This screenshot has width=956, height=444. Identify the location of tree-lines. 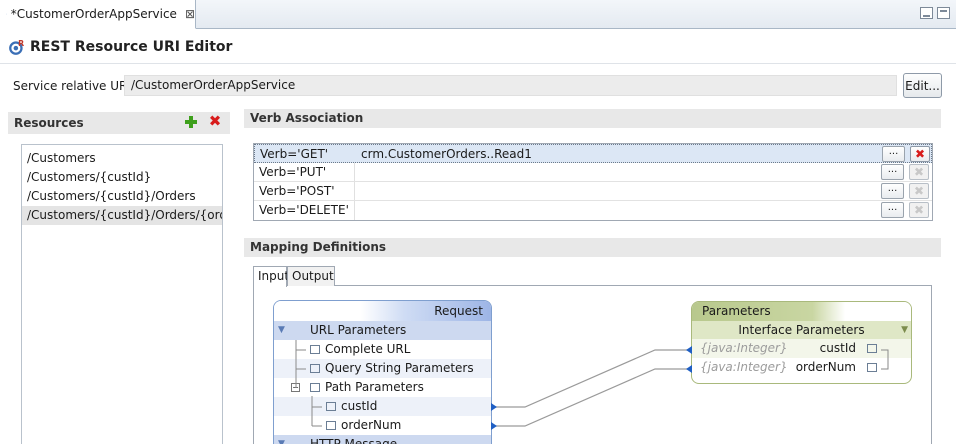
(308, 383).